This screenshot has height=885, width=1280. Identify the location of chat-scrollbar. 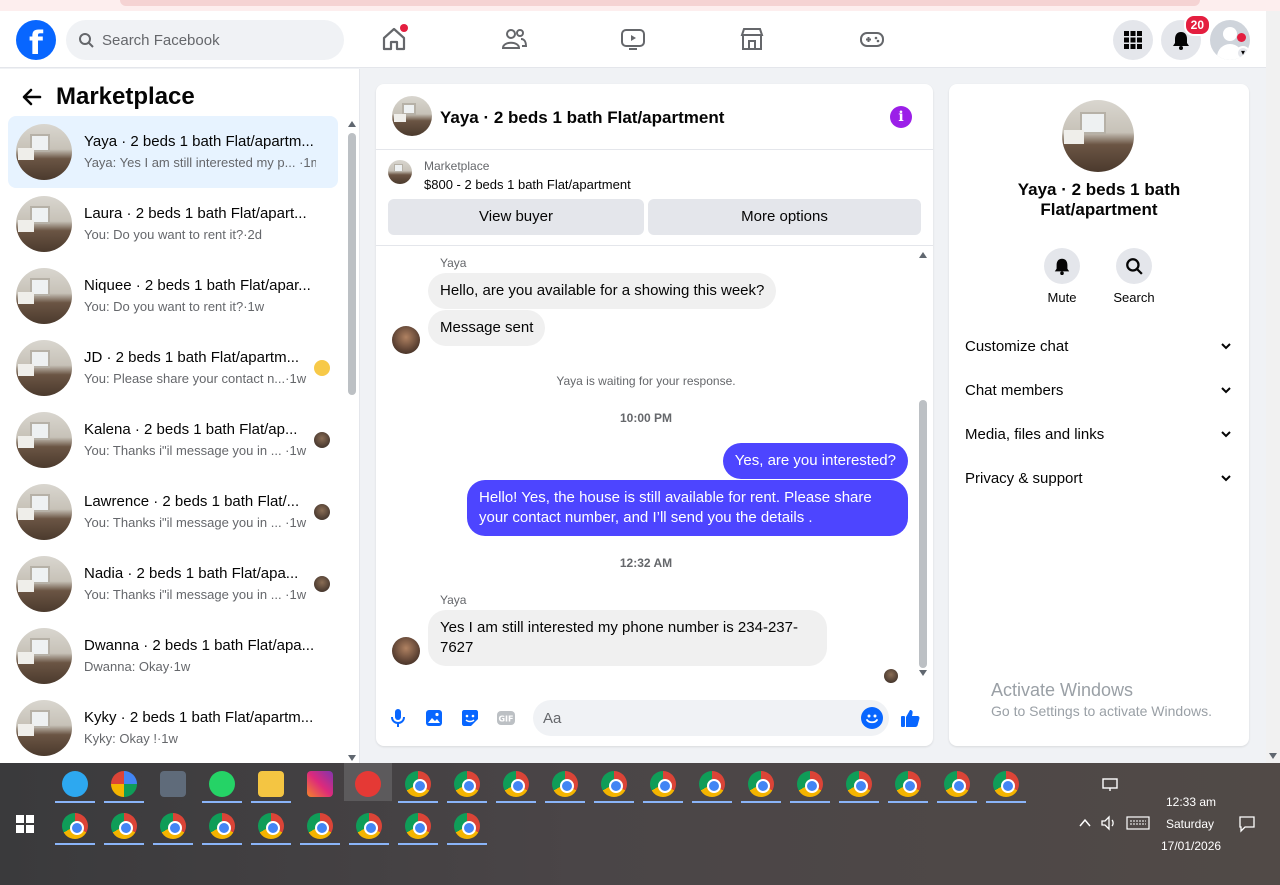
(923, 464).